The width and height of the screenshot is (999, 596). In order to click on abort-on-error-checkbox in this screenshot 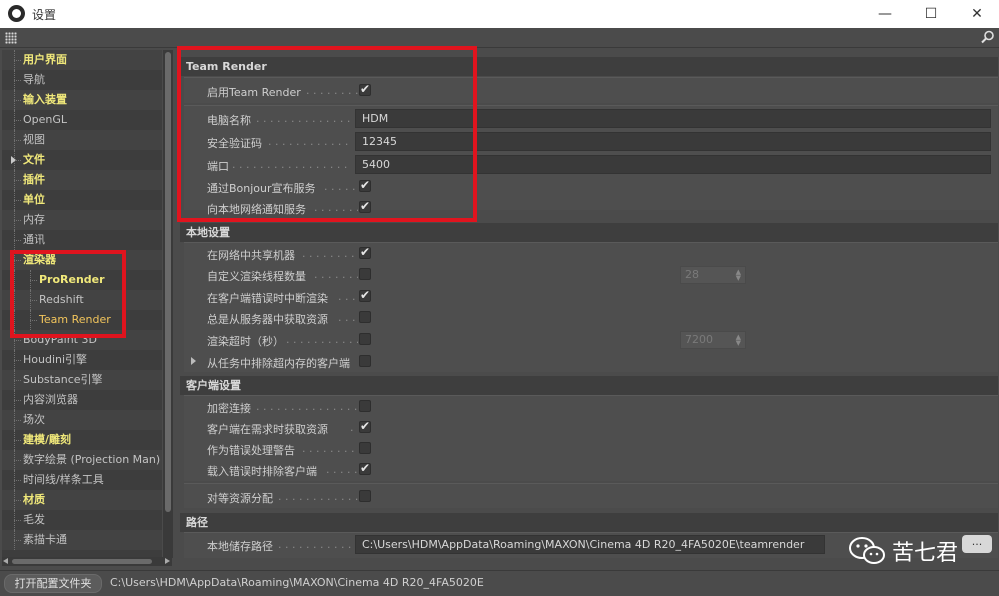, I will do `click(365, 295)`.